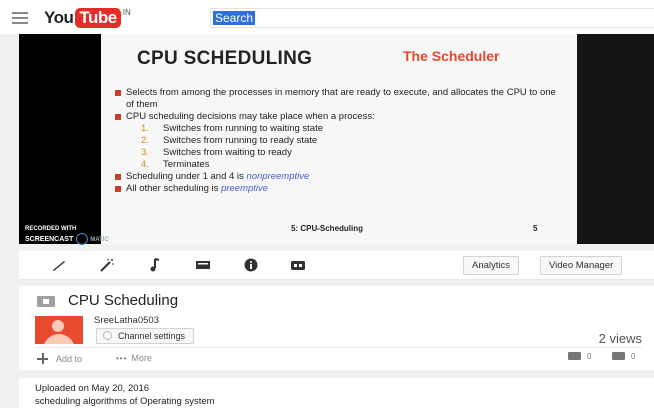 This screenshot has height=408, width=654. I want to click on youtube-logo: You Tube IN, so click(87, 18).